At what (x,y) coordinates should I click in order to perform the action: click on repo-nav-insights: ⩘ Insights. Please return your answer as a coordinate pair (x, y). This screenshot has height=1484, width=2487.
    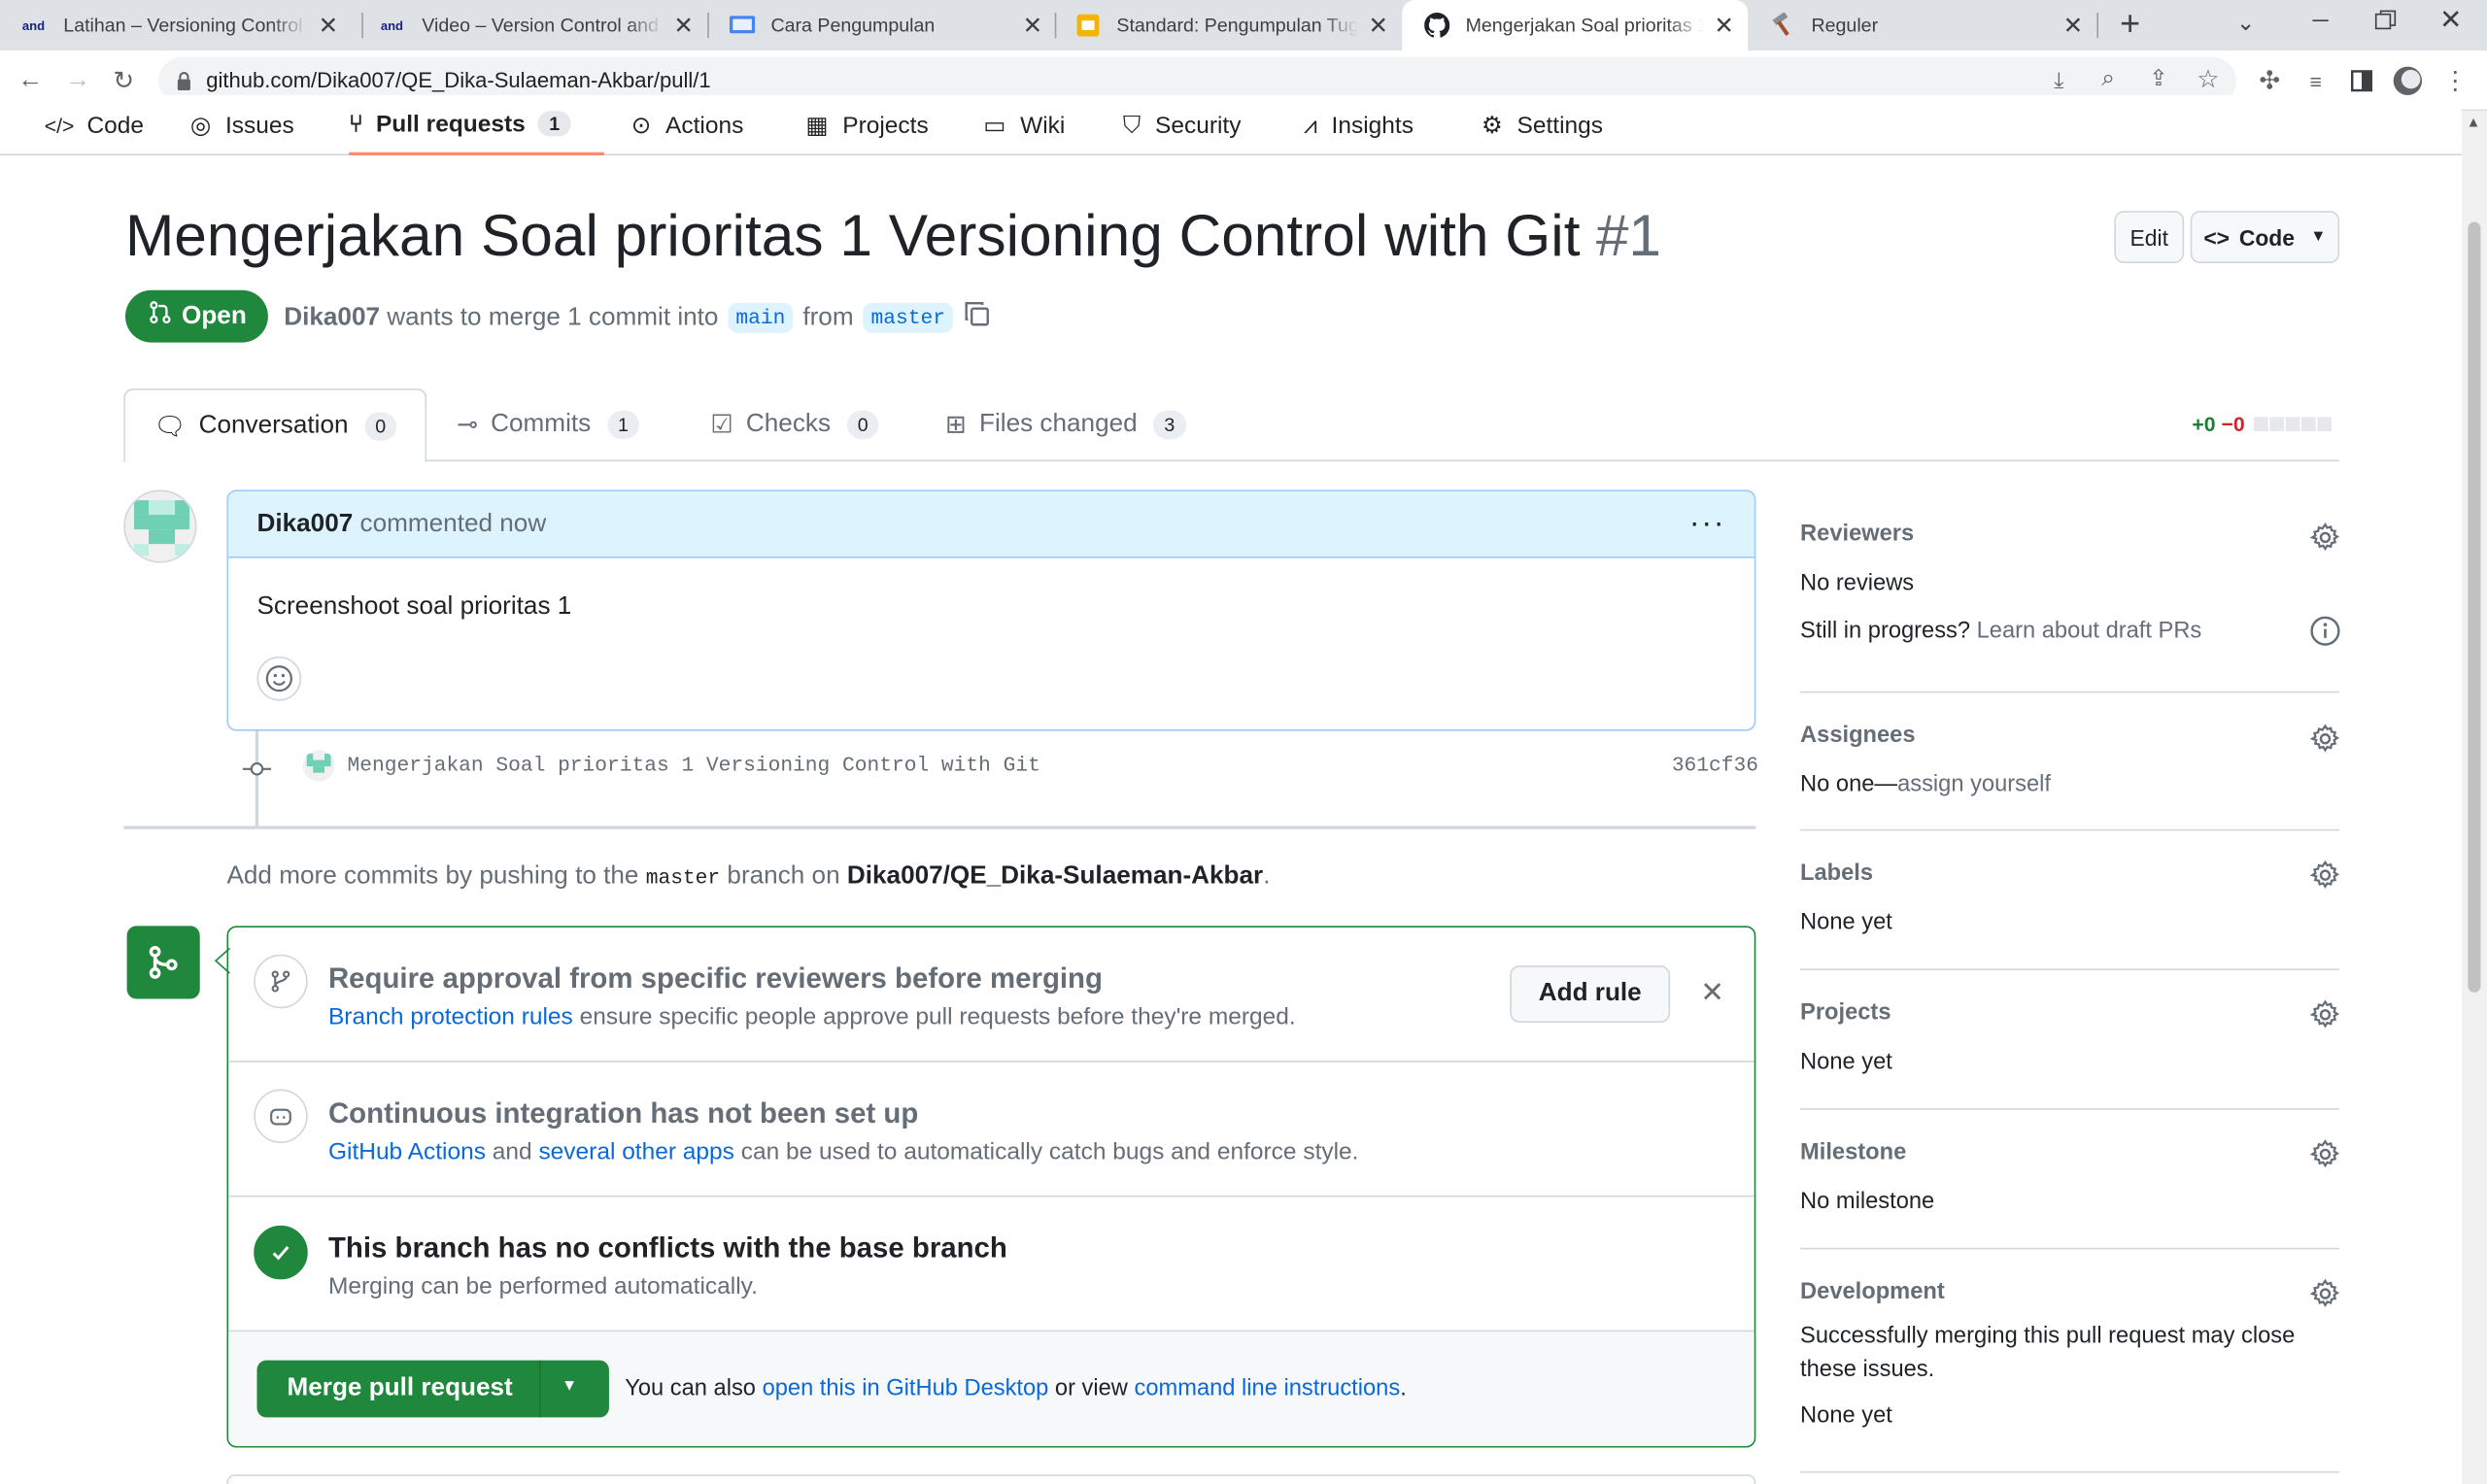
    Looking at the image, I should click on (1359, 125).